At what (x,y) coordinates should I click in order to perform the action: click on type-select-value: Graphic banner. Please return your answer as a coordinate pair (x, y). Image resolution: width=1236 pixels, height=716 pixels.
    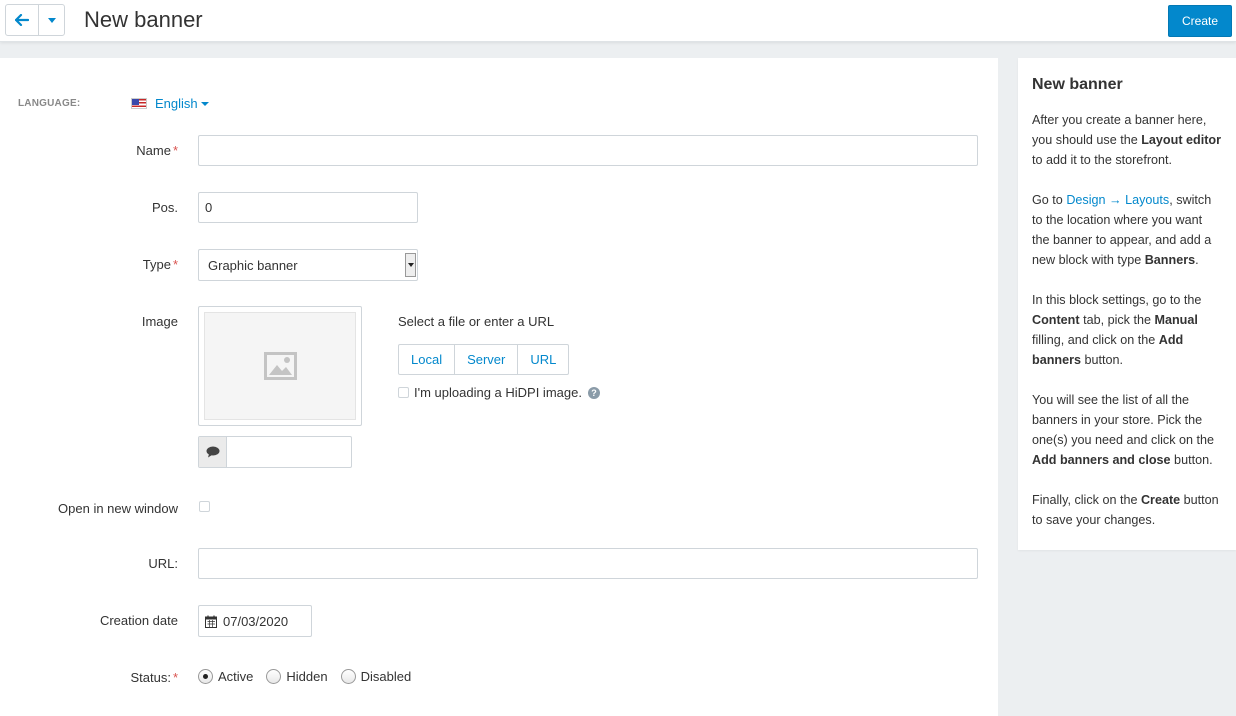
    Looking at the image, I should click on (253, 265).